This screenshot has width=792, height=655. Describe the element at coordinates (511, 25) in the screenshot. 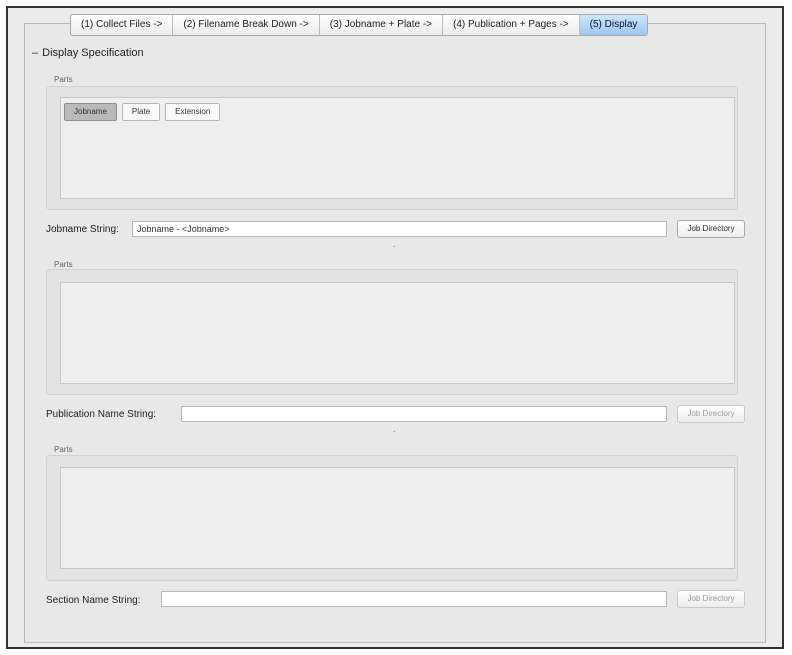

I see `tab-publication-pages: (4) Publication + Pages ->` at that location.